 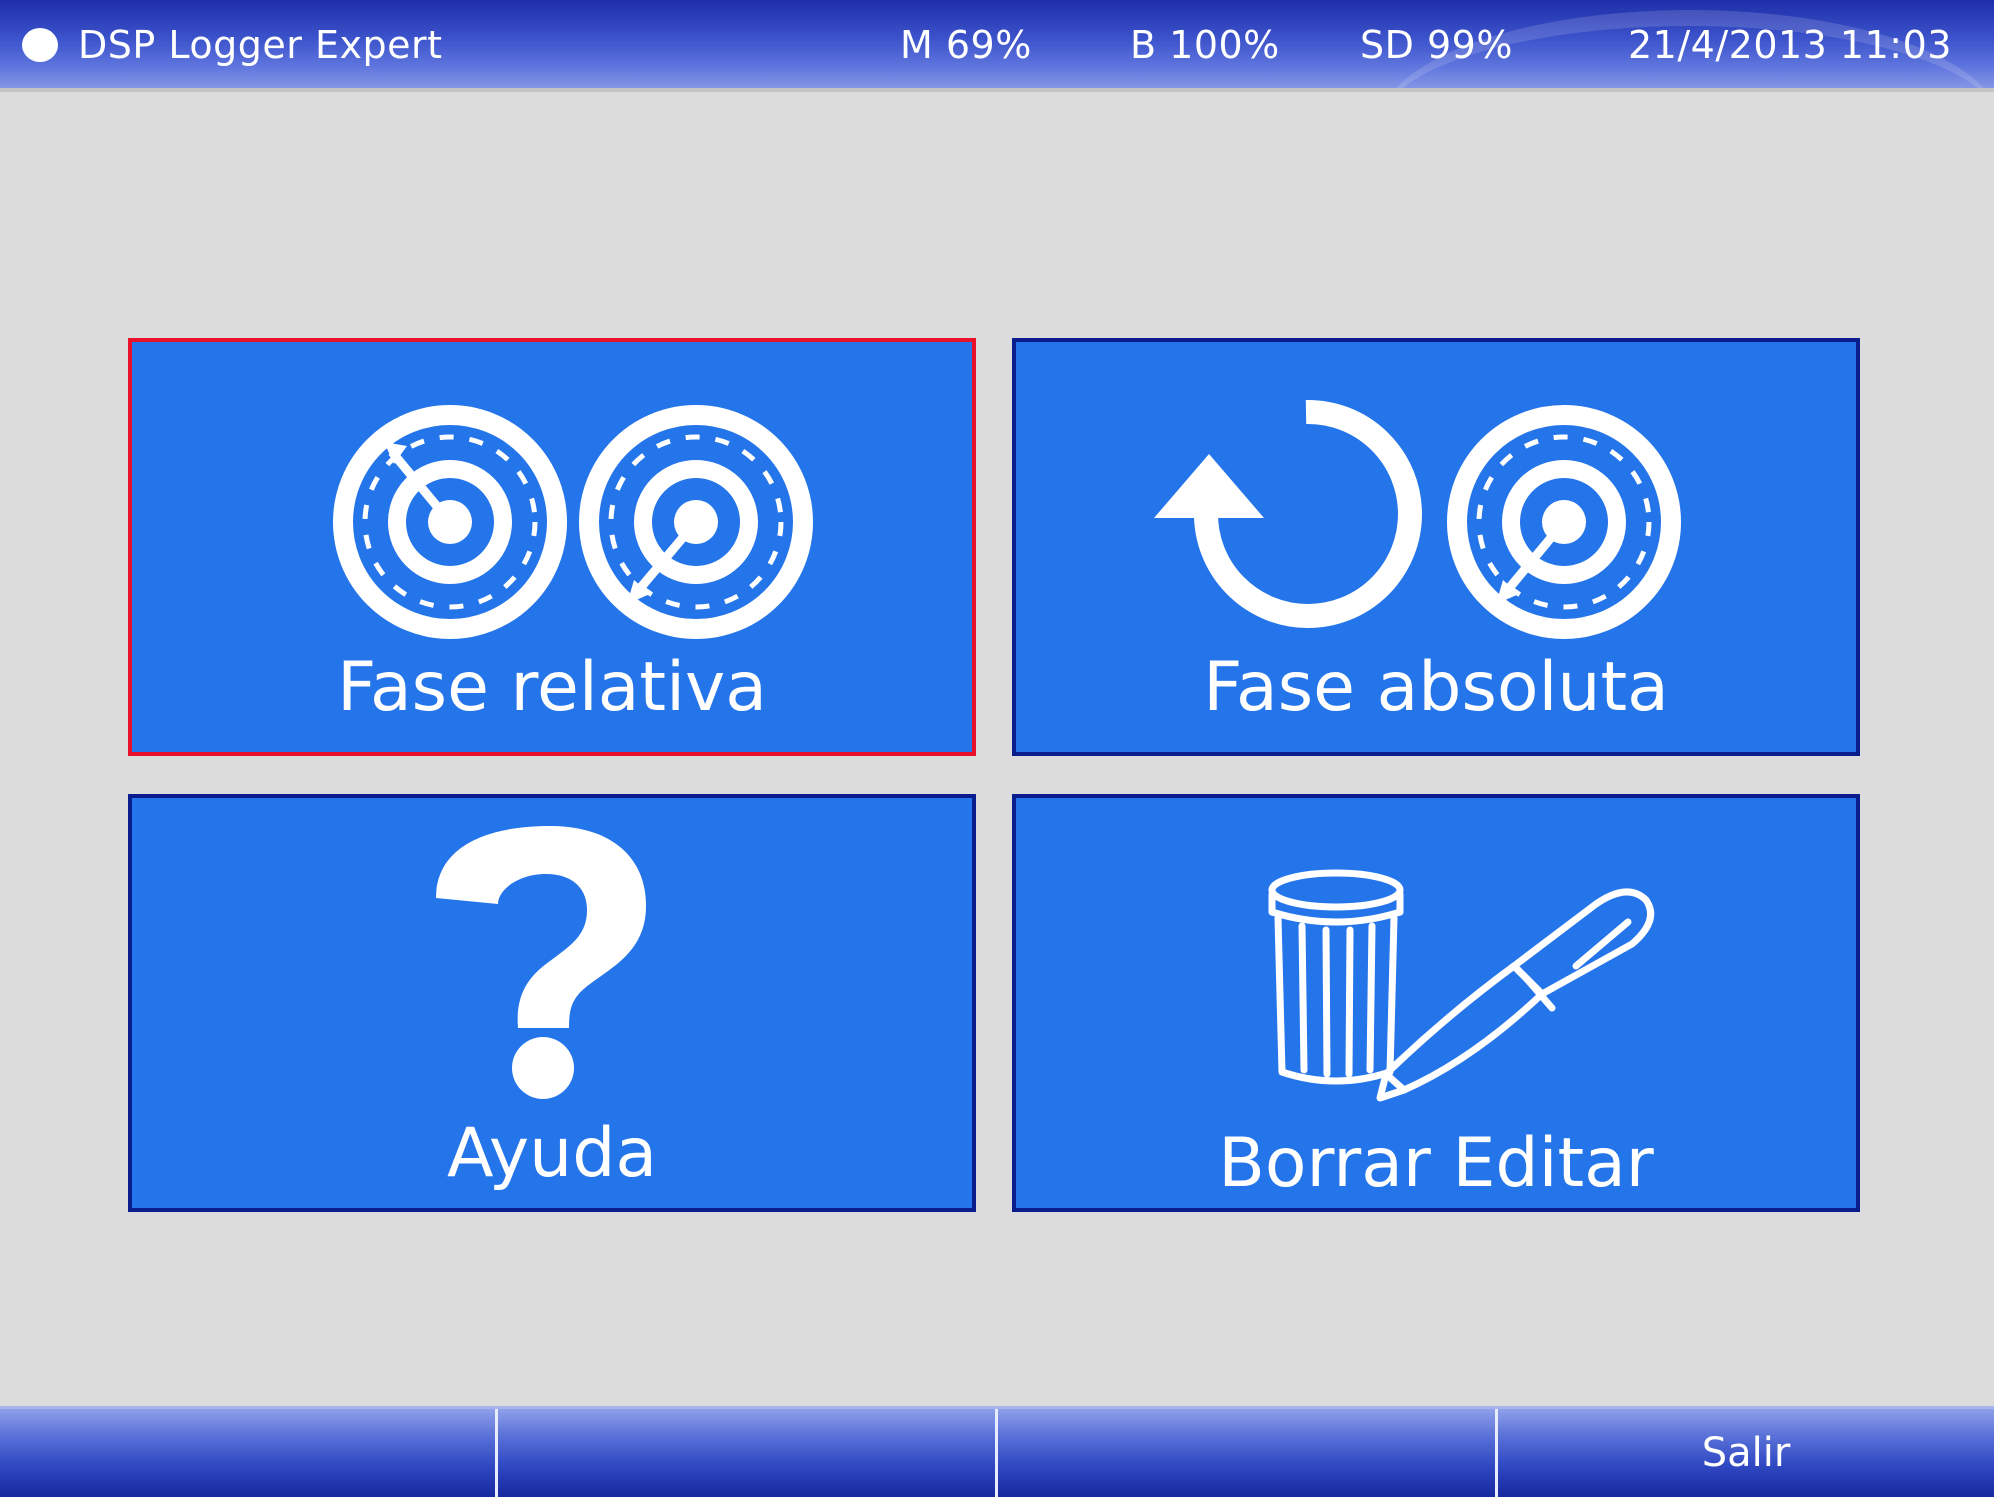 What do you see at coordinates (552, 1153) in the screenshot?
I see `tile-label: Ayuda` at bounding box center [552, 1153].